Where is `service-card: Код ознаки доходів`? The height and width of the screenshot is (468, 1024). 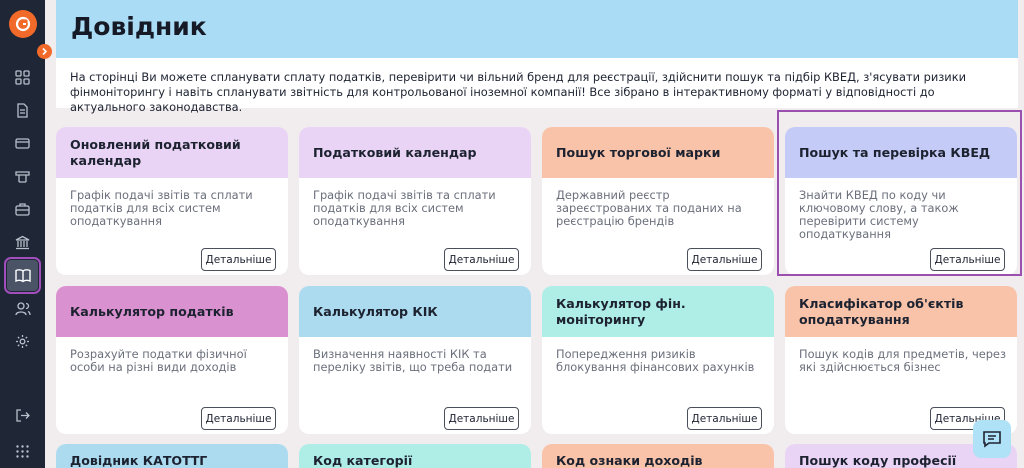
service-card: Код ознаки доходів is located at coordinates (658, 456).